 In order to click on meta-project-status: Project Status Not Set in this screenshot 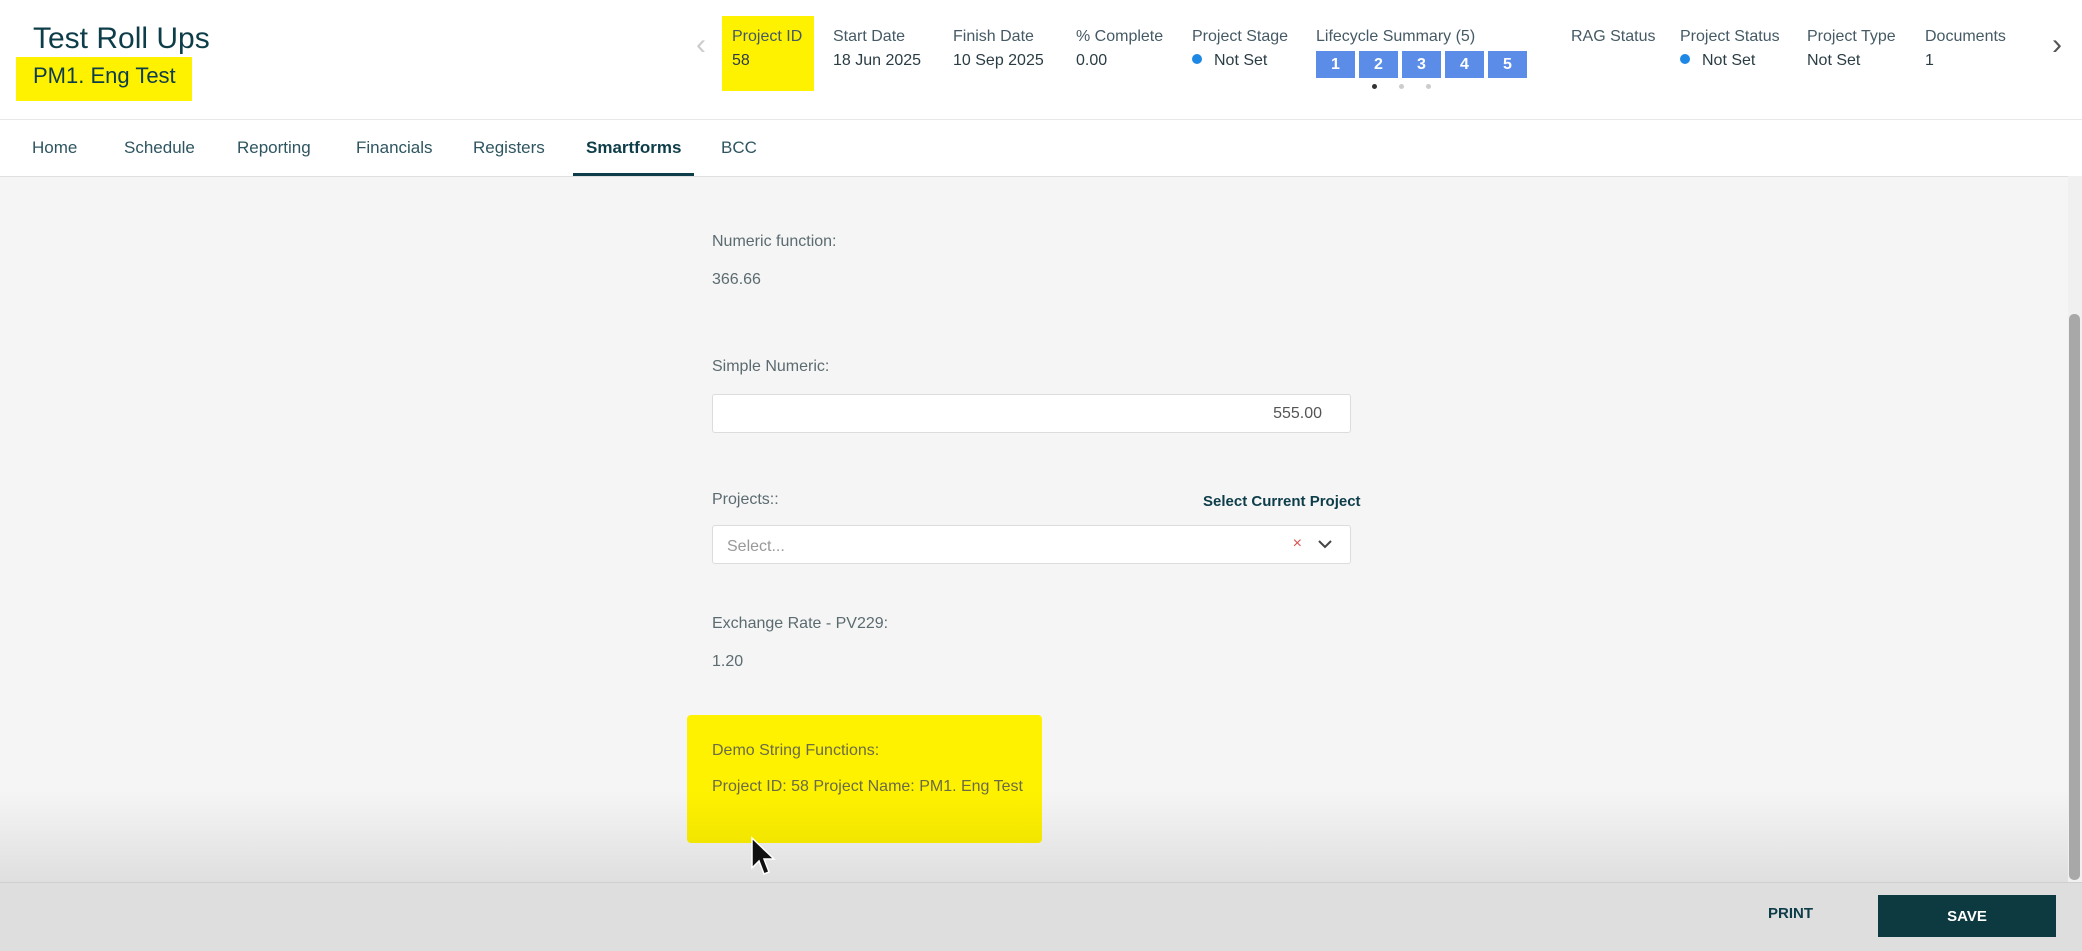, I will do `click(1730, 35)`.